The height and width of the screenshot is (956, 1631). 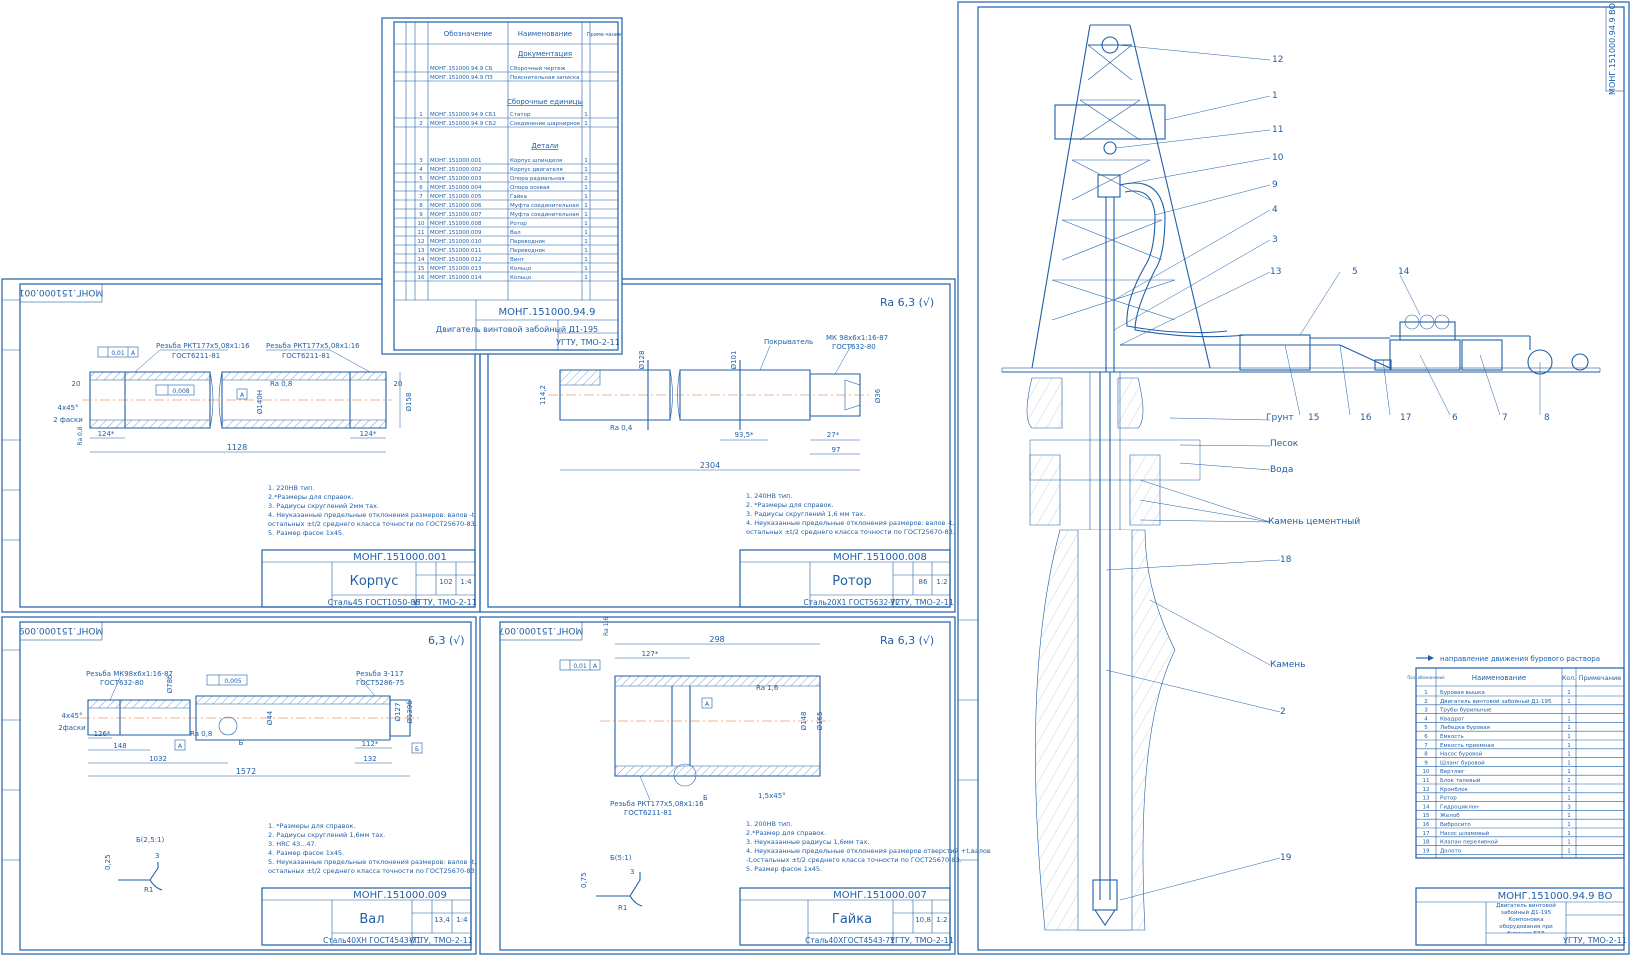 I want to click on korpus-tol-base: А, so click(x=242, y=395).